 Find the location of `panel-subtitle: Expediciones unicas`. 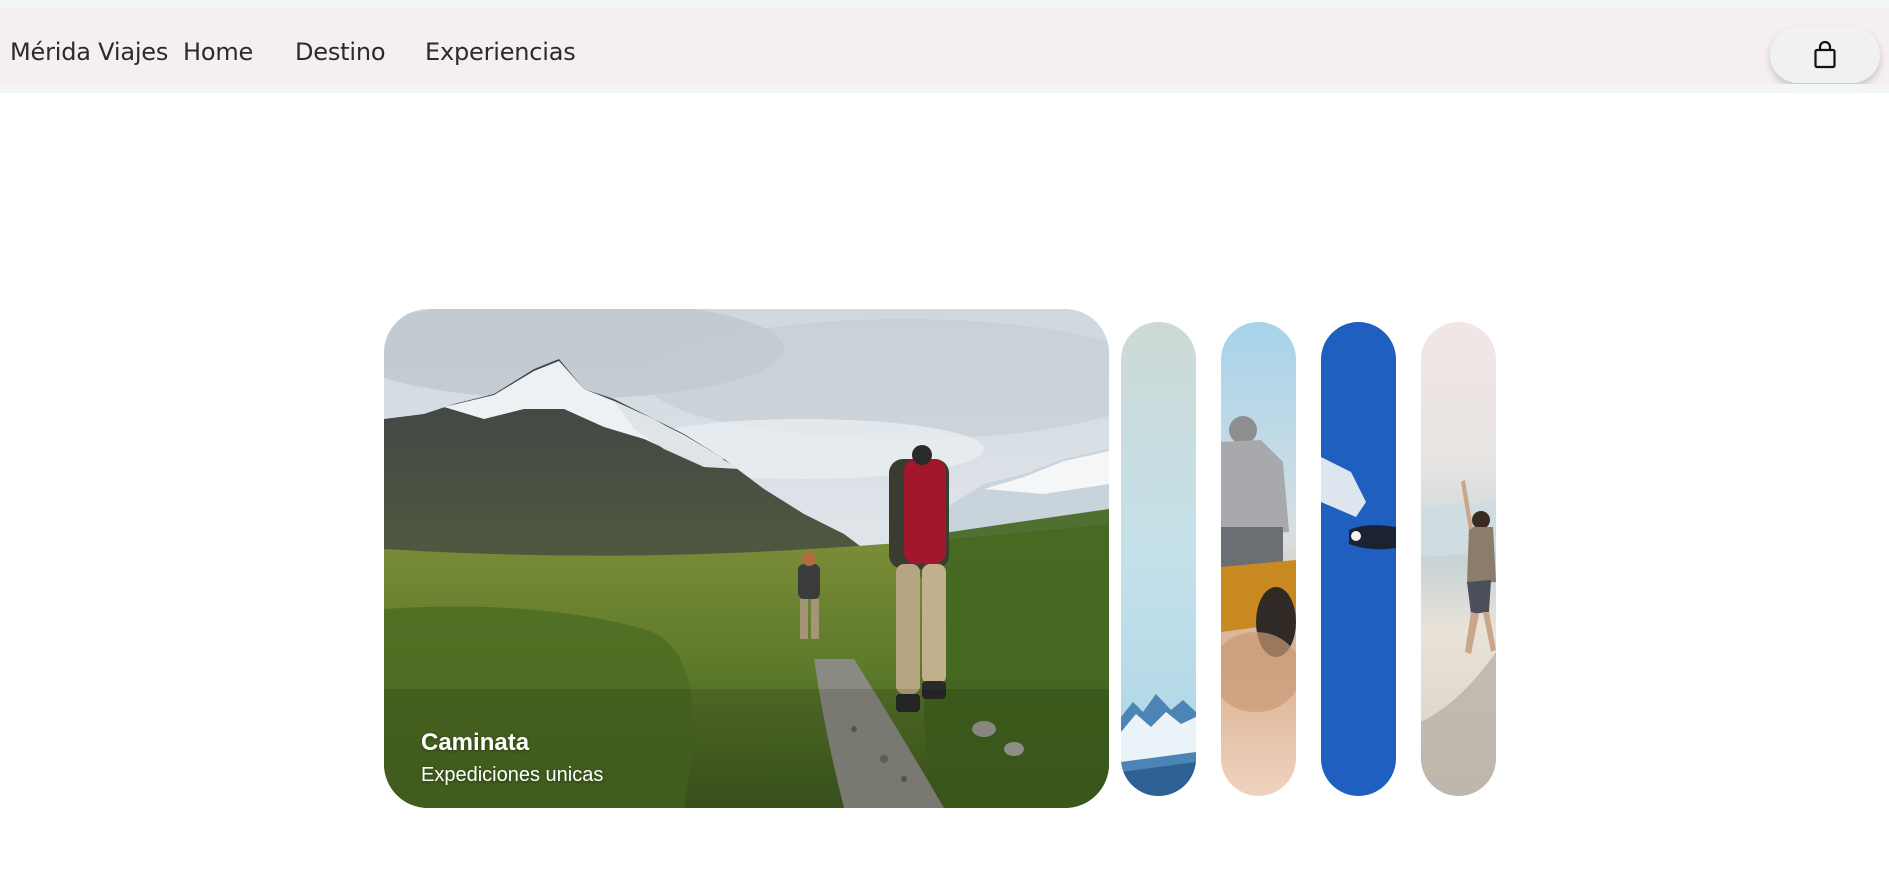

panel-subtitle: Expediciones unicas is located at coordinates (512, 775).